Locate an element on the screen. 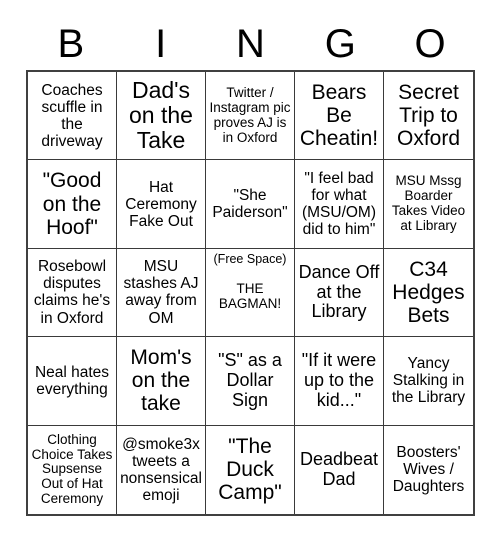 The image size is (500, 544). bingo-cell: Boosters' Wives / Daughters is located at coordinates (428, 469).